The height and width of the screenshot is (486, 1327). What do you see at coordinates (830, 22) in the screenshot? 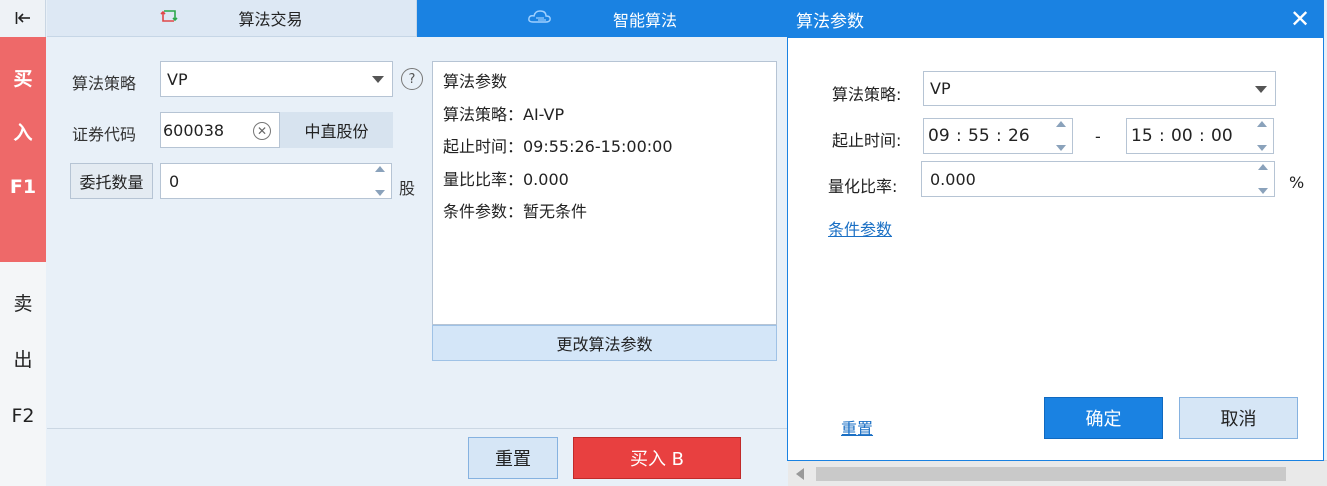
I see `dialog-title: 算法参数` at bounding box center [830, 22].